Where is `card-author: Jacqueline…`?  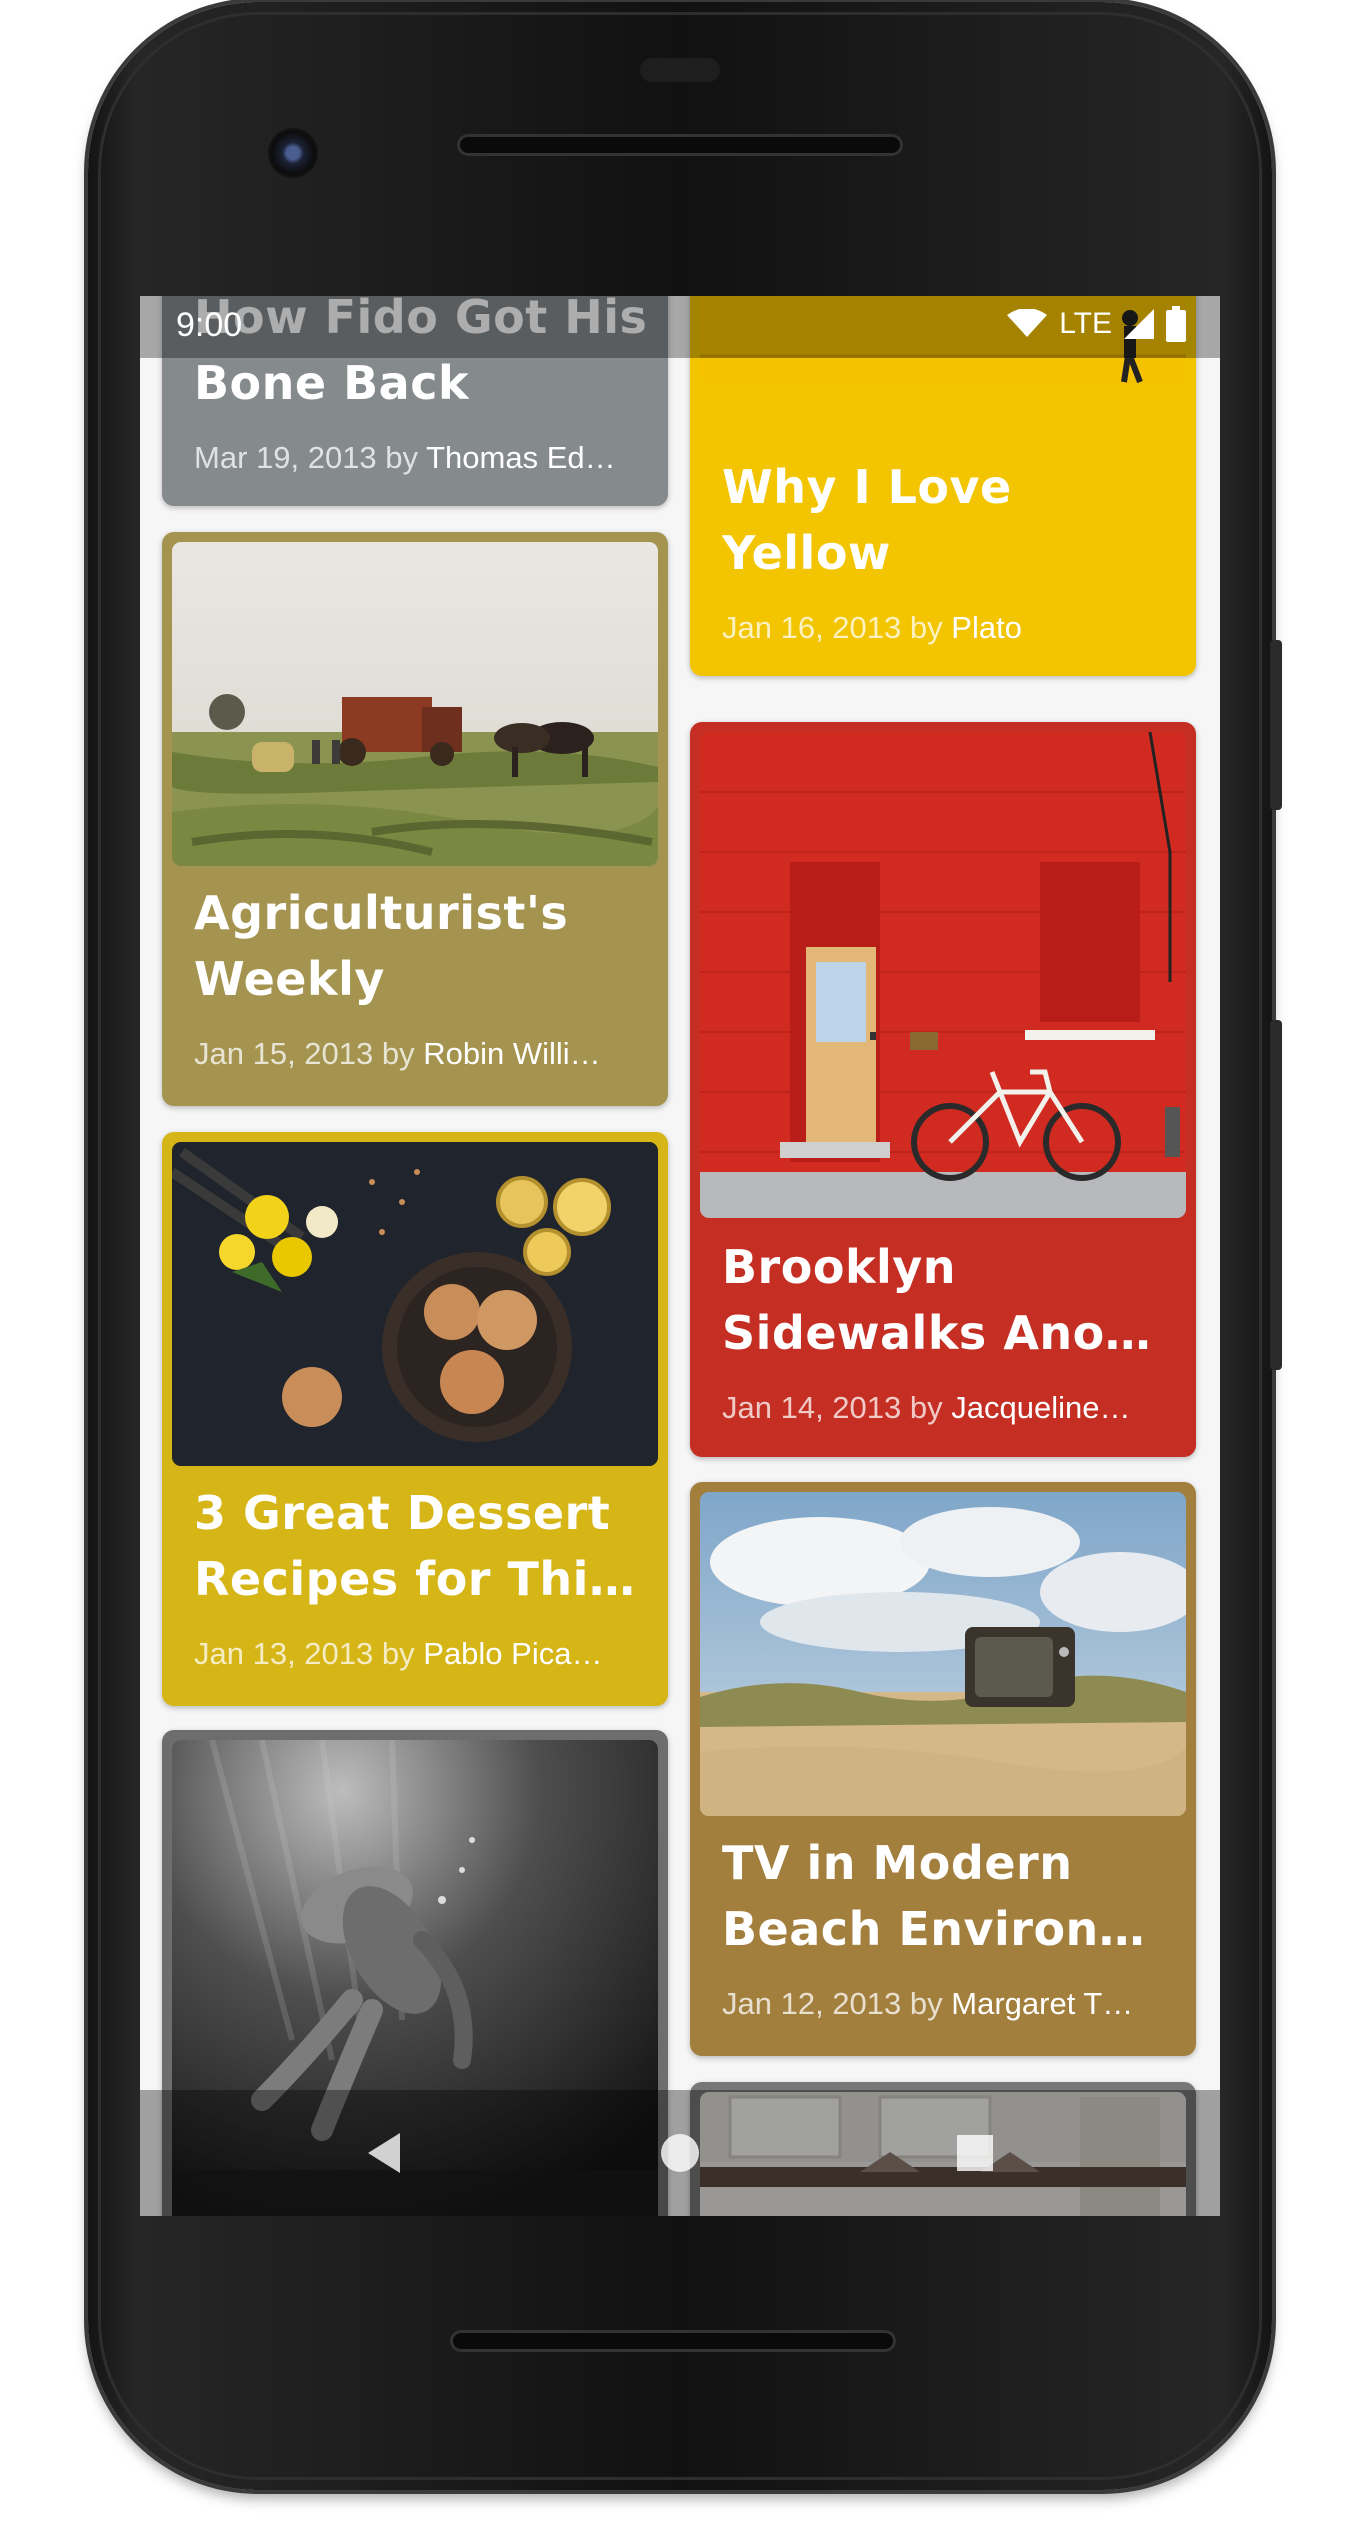
card-author: Jacqueline… is located at coordinates (1041, 1407).